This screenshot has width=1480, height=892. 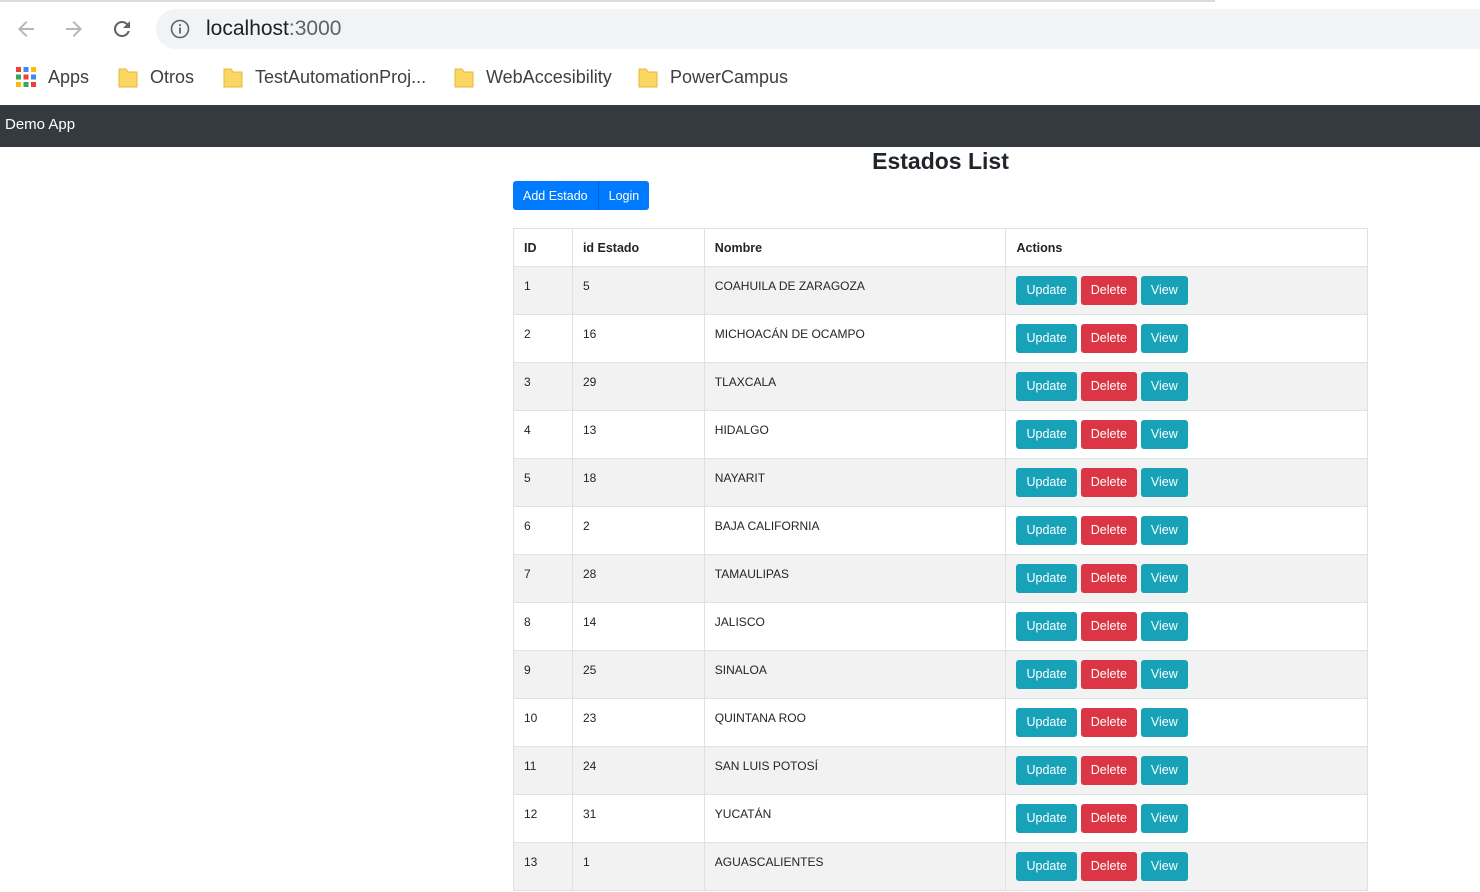 I want to click on url-text: localhost:3000, so click(x=273, y=29).